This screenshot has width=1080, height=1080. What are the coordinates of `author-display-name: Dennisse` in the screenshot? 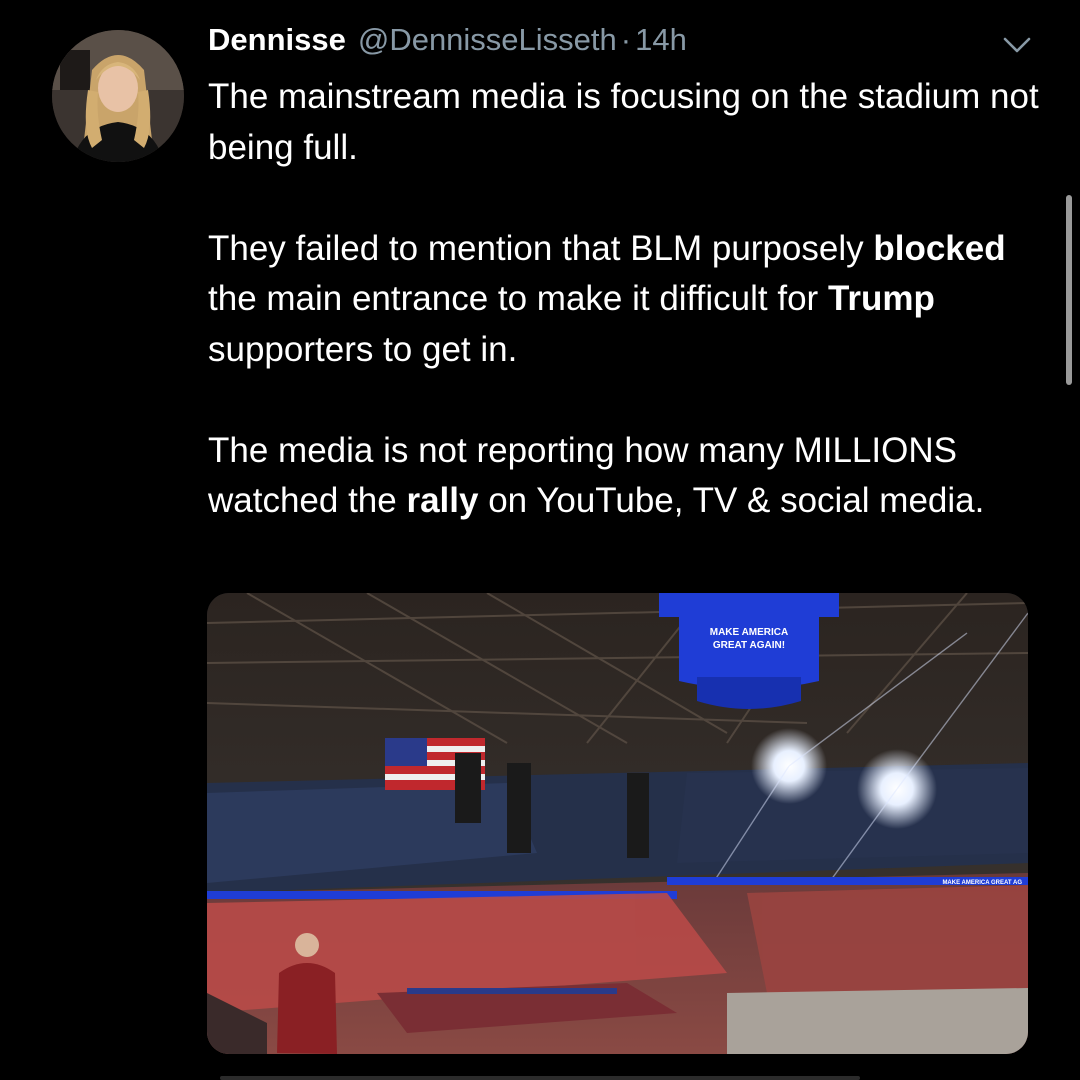 It's located at (277, 40).